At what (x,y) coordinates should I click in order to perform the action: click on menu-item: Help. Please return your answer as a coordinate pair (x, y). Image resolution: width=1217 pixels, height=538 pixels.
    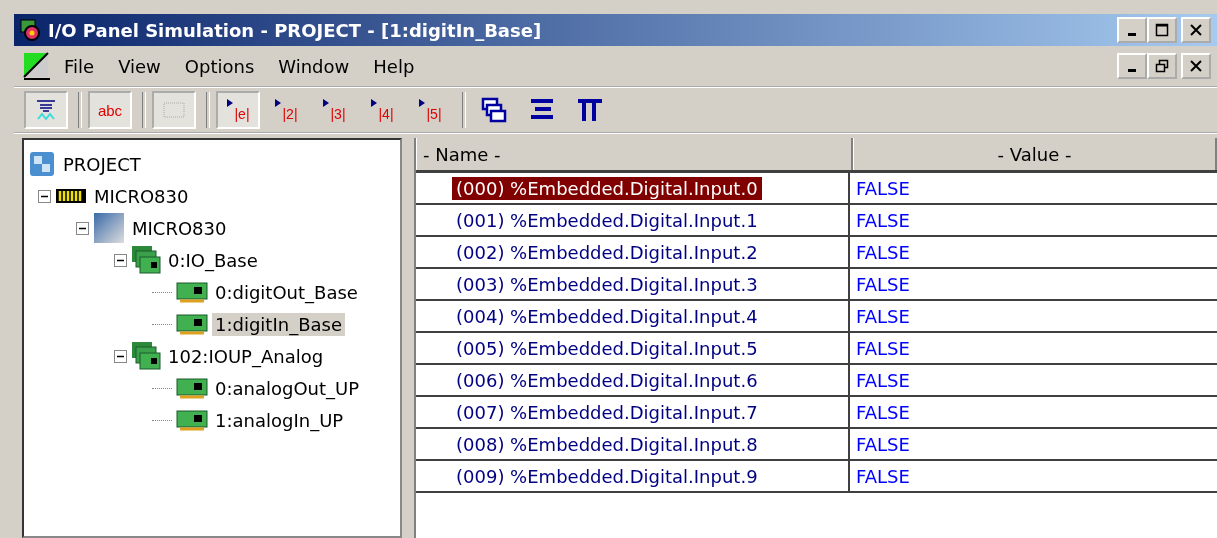
    Looking at the image, I should click on (394, 66).